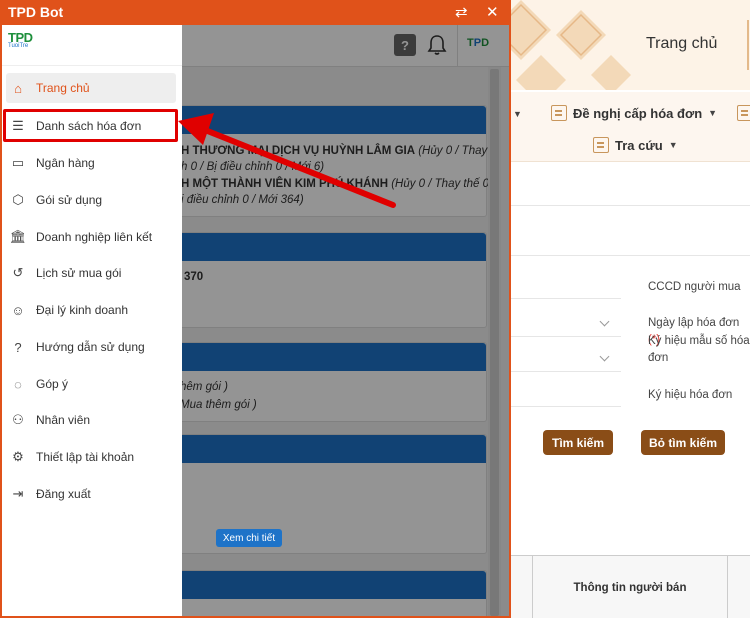 The width and height of the screenshot is (750, 618). Describe the element at coordinates (630, 127) in the screenshot. I see `main-menu: ▼ Đề nghị cấp hóa đơn ▼ Tra cứu ▼` at that location.